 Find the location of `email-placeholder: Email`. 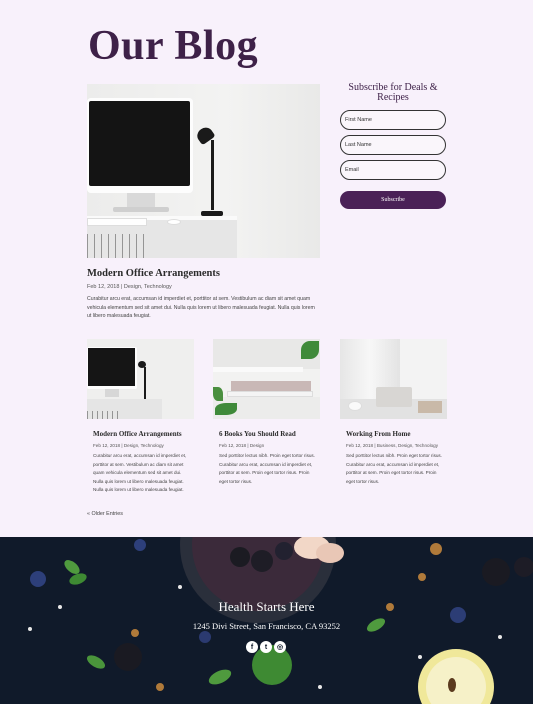

email-placeholder: Email is located at coordinates (352, 170).